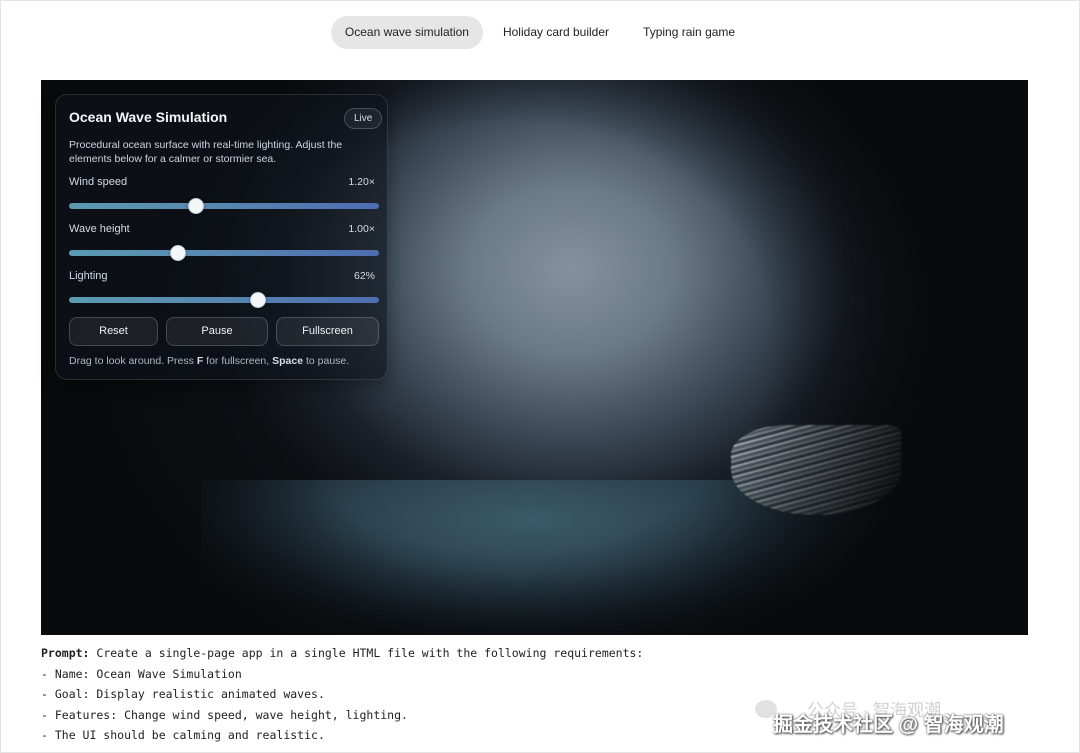 This screenshot has height=753, width=1080. What do you see at coordinates (364, 276) in the screenshot?
I see `lighting-value: 62%` at bounding box center [364, 276].